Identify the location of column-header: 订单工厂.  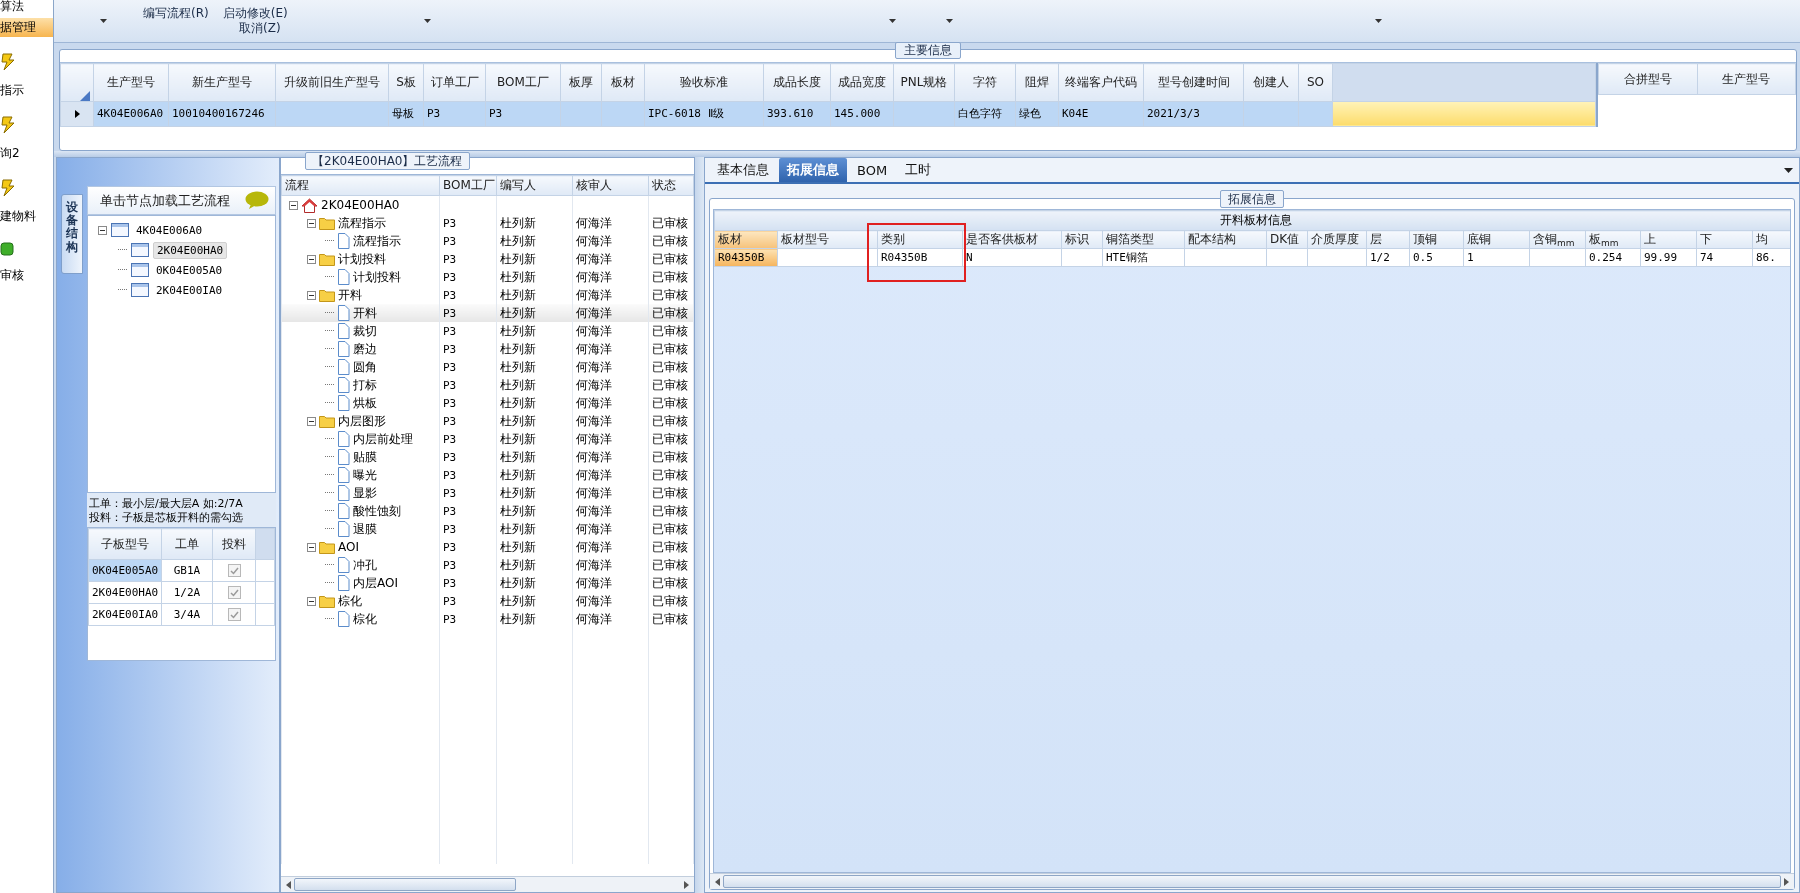
(454, 82).